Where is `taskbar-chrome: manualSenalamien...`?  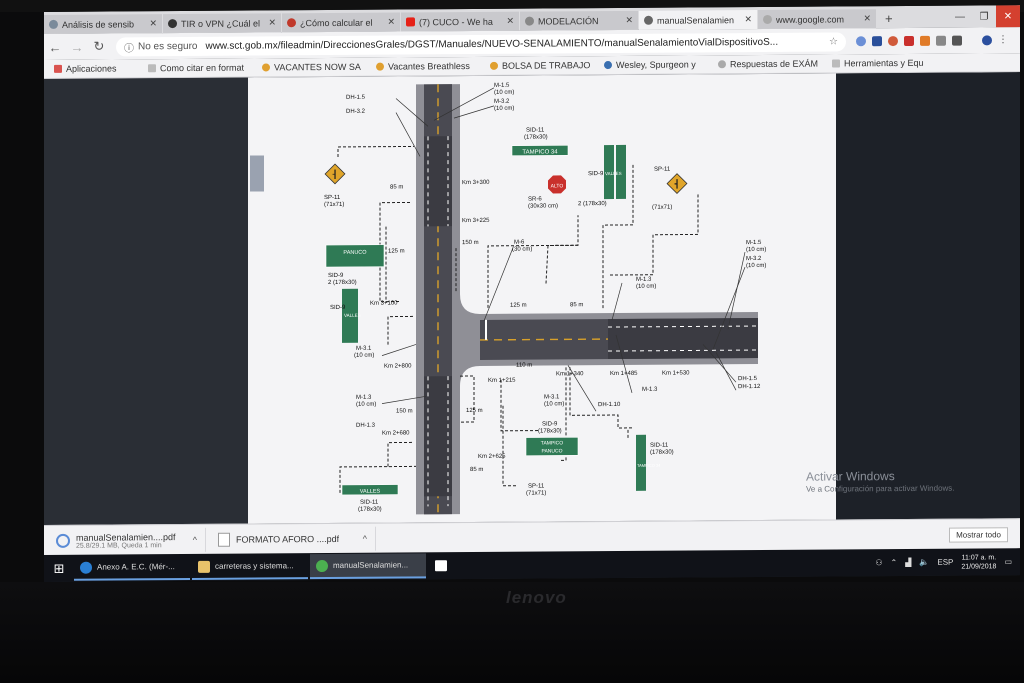
taskbar-chrome: manualSenalamien... is located at coordinates (368, 566).